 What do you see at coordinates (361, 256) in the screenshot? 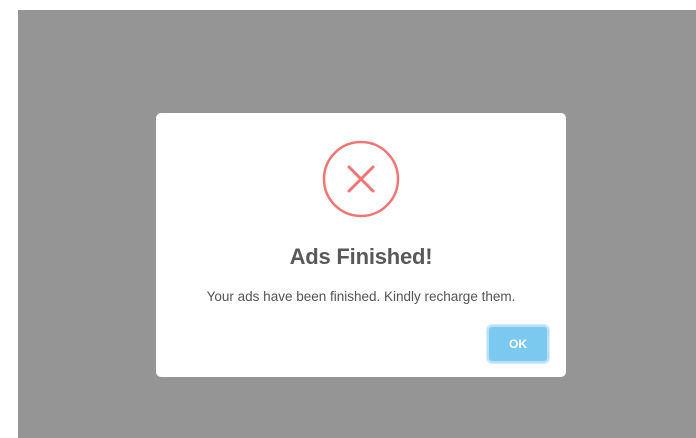
I see `dialog-title: Ads Finished!` at bounding box center [361, 256].